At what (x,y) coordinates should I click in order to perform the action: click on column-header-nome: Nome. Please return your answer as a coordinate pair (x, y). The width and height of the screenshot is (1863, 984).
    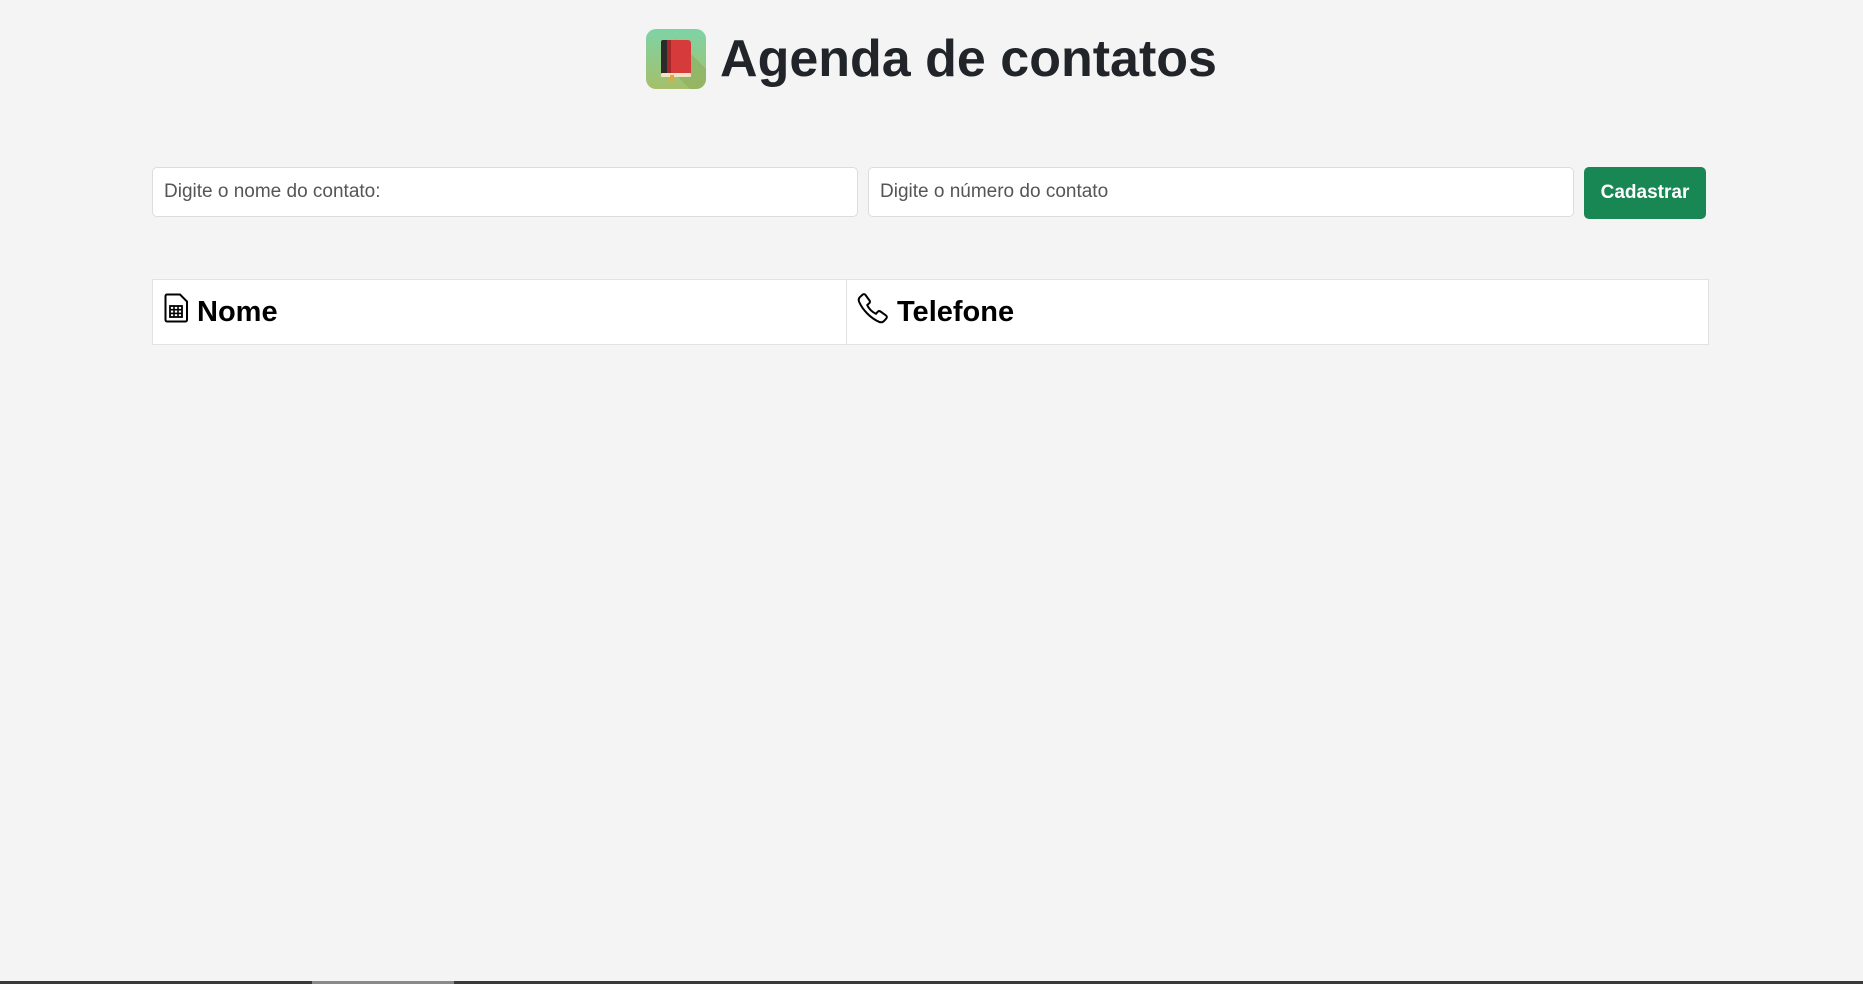
    Looking at the image, I should click on (499, 312).